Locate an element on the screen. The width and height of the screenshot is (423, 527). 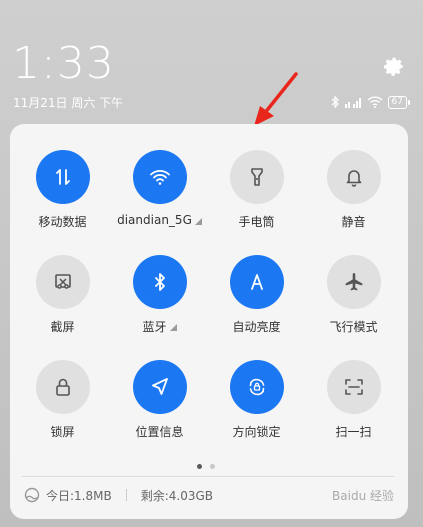
auto-brightness-label: 自动亮度 is located at coordinates (256, 326).